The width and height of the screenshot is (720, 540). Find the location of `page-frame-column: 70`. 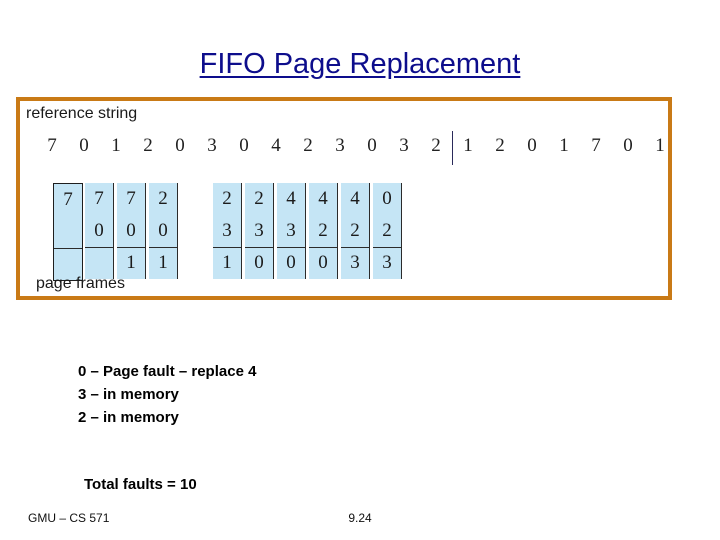

page-frame-column: 70 is located at coordinates (99, 231).